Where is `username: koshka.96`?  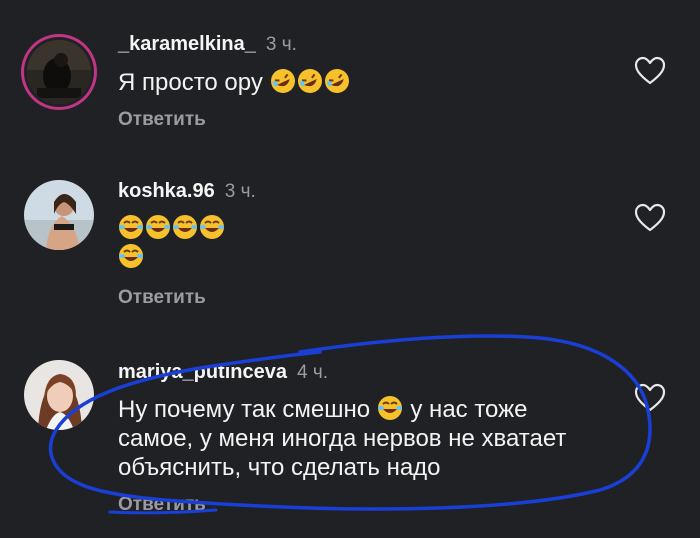 username: koshka.96 is located at coordinates (166, 191).